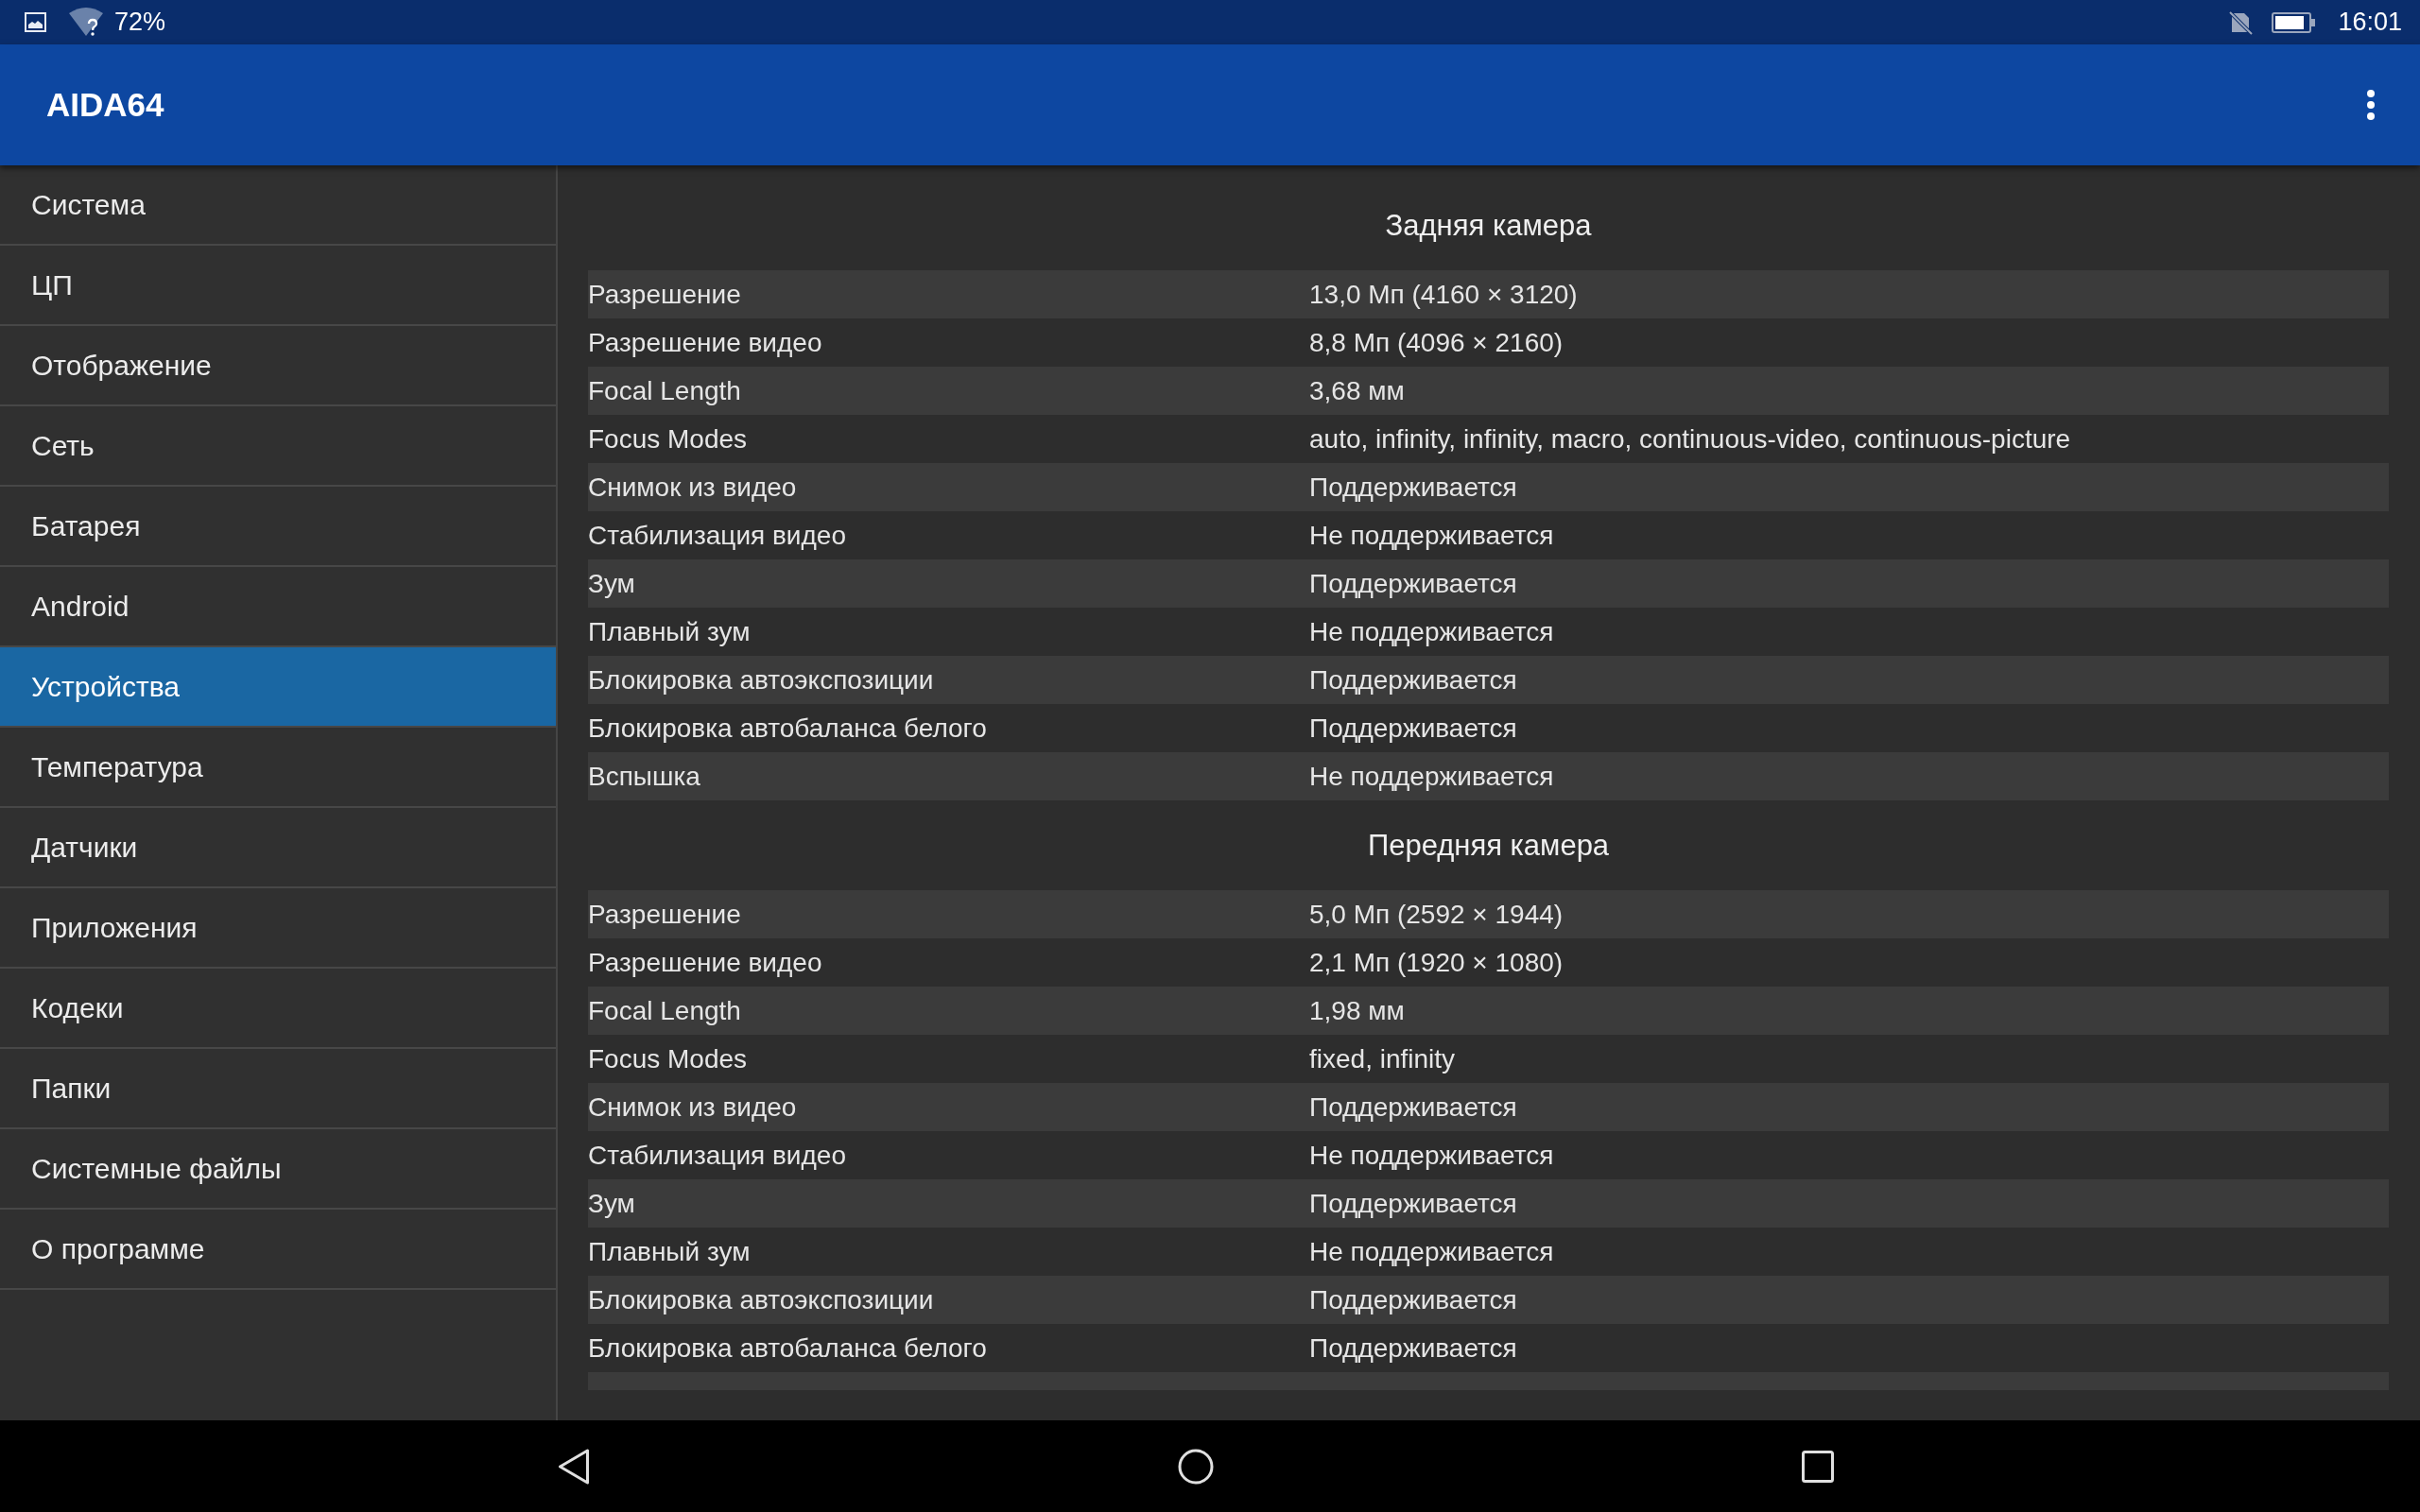 Image resolution: width=2420 pixels, height=1512 pixels. Describe the element at coordinates (1849, 391) in the screenshot. I see `property-value-cell: 3,68 мм` at that location.